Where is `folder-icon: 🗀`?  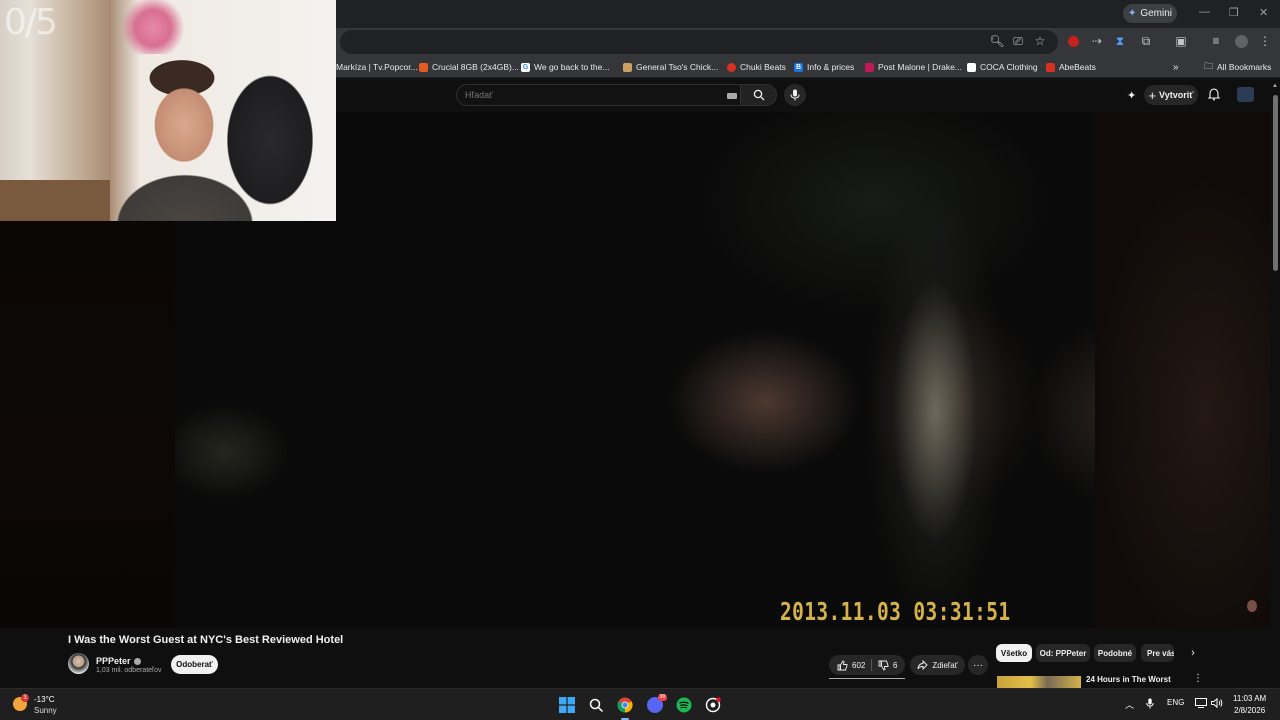
folder-icon: 🗀 is located at coordinates (1209, 66).